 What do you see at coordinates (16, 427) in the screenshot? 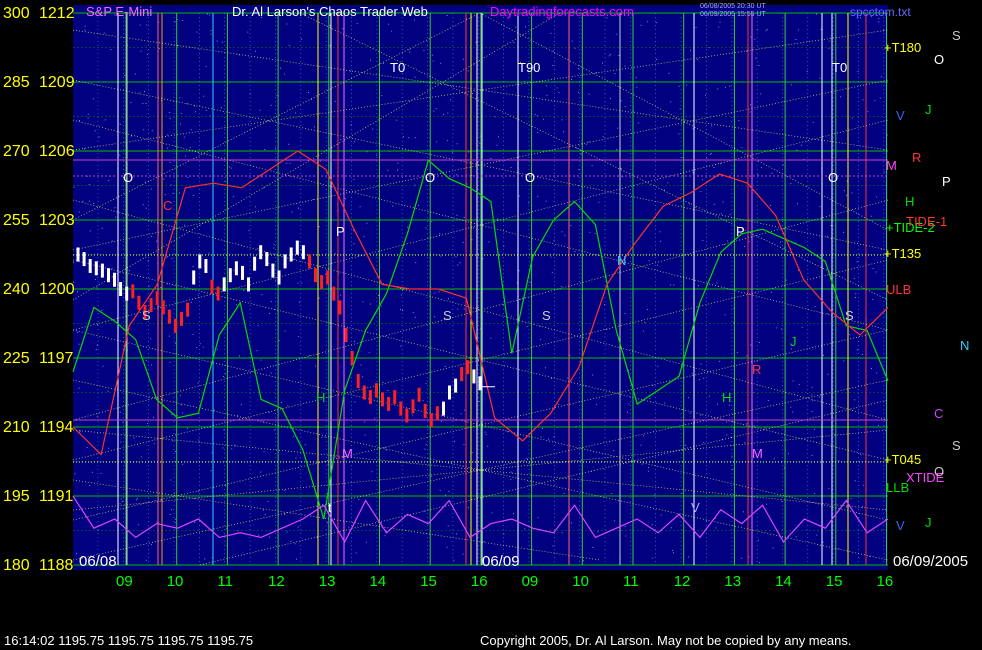
I see `y-label-left: 210` at bounding box center [16, 427].